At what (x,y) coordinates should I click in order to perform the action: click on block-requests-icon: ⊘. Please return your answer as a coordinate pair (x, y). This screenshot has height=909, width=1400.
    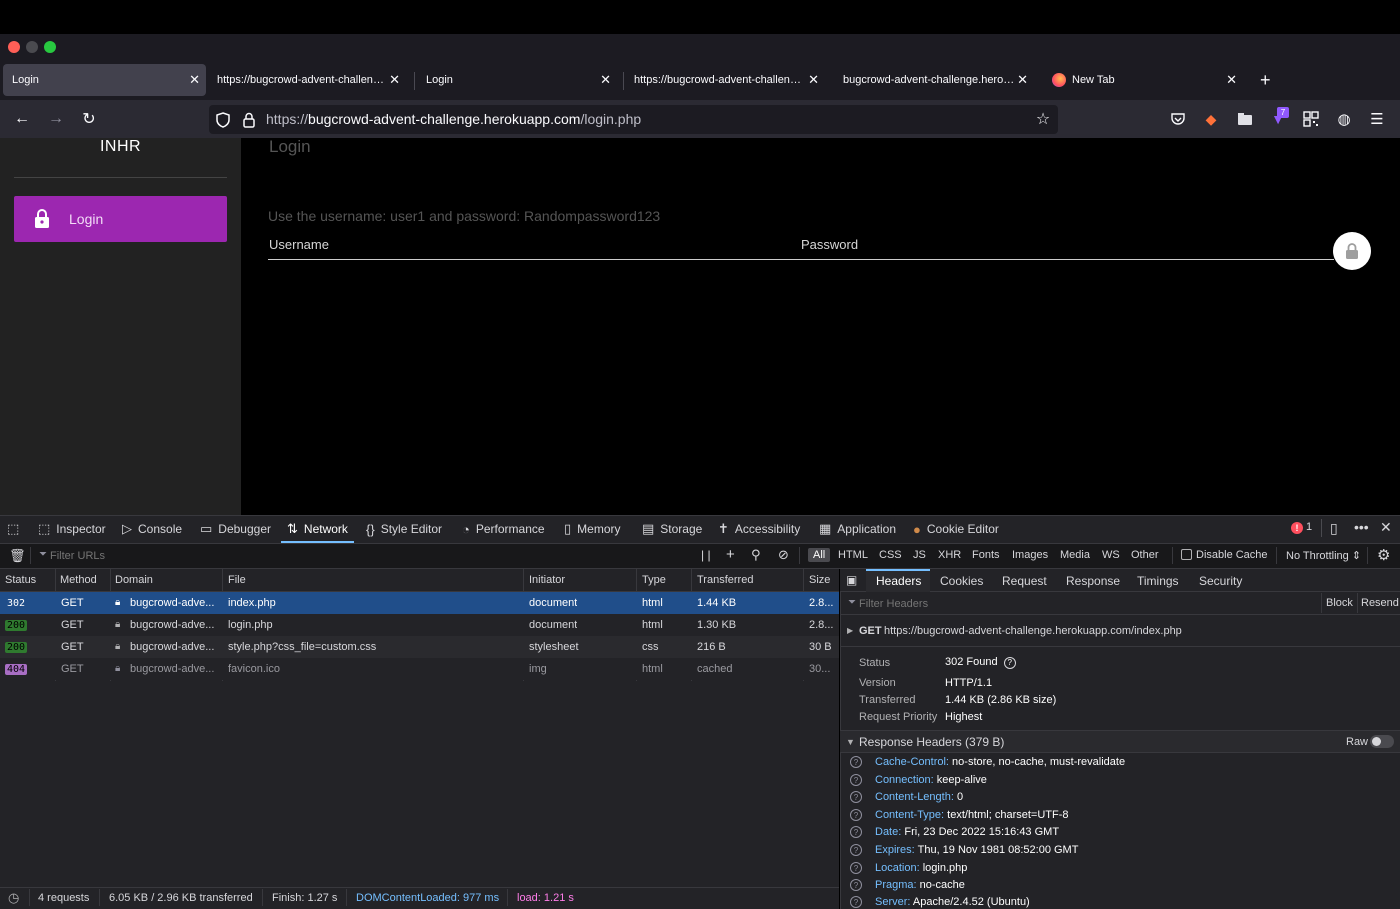
    Looking at the image, I should click on (783, 555).